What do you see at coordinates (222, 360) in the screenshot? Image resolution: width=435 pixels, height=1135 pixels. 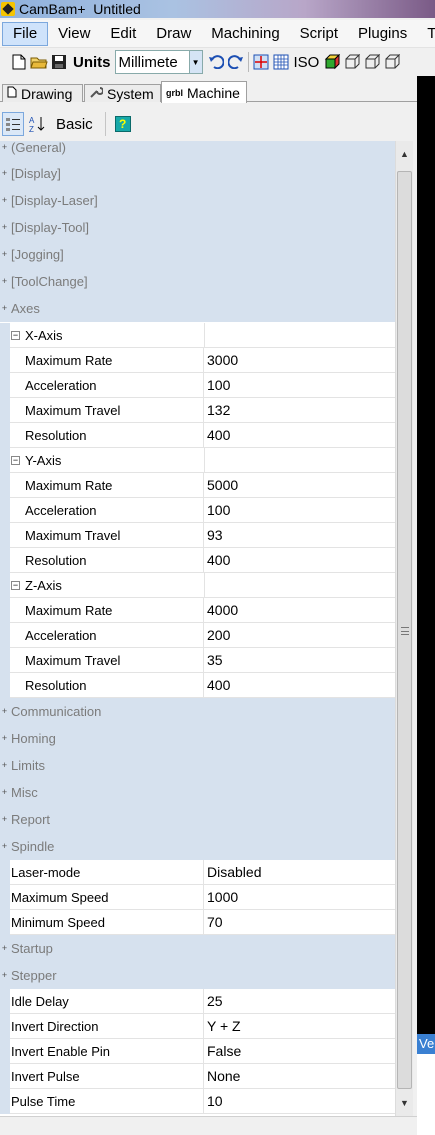 I see `property-value: 3000` at bounding box center [222, 360].